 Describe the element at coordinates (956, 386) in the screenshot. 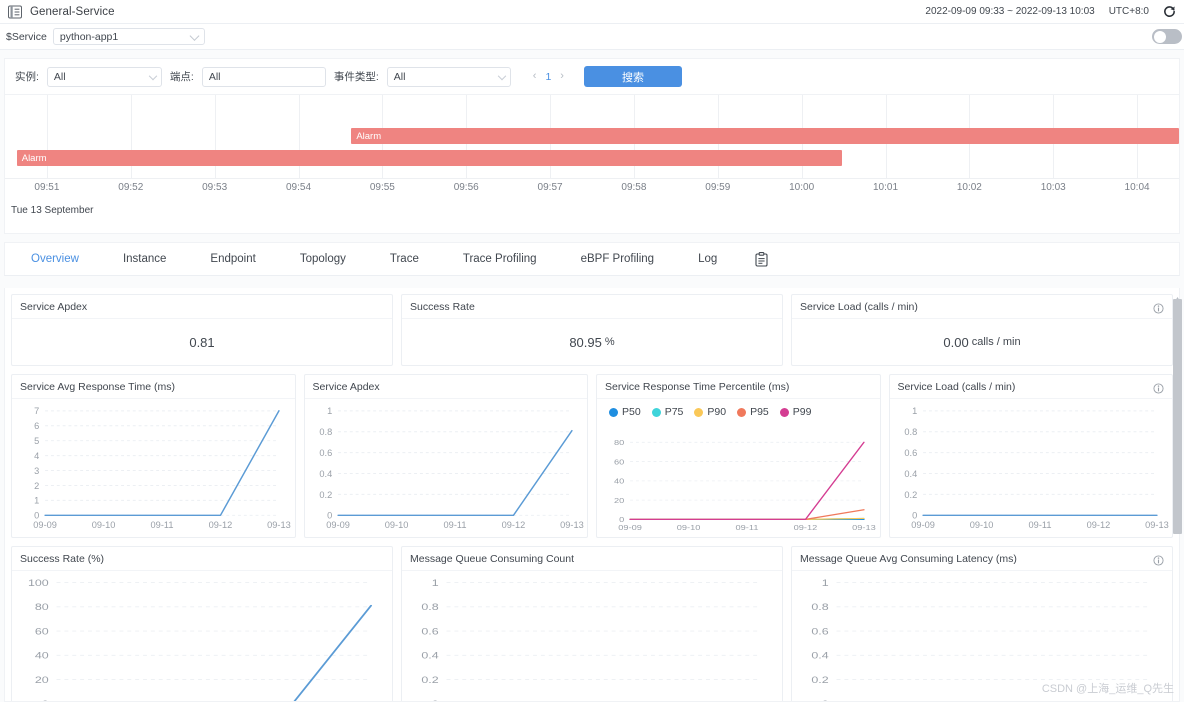

I see `chart-title: Service Load (calls / min)` at that location.